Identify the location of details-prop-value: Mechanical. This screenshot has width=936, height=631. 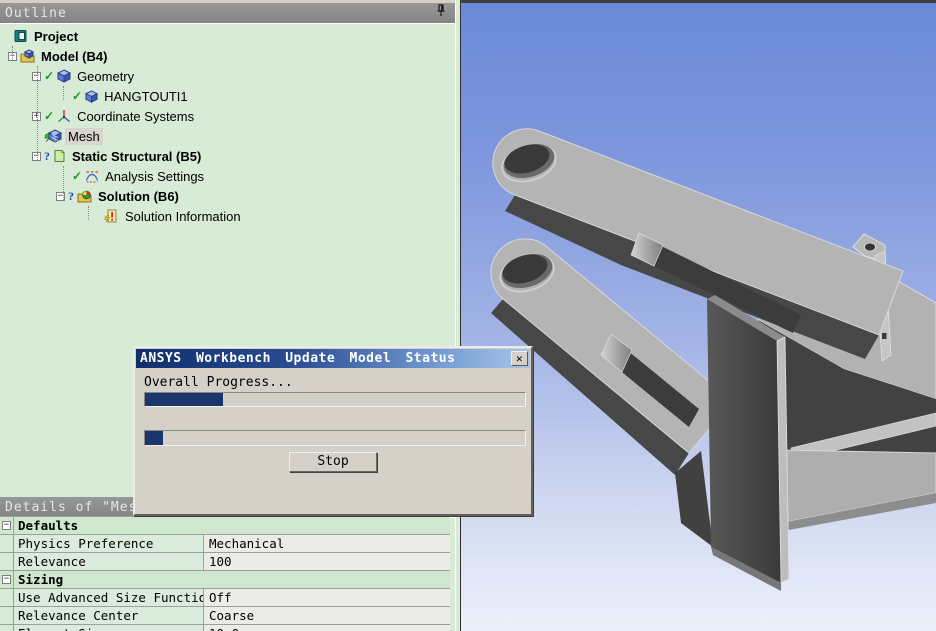
(327, 543).